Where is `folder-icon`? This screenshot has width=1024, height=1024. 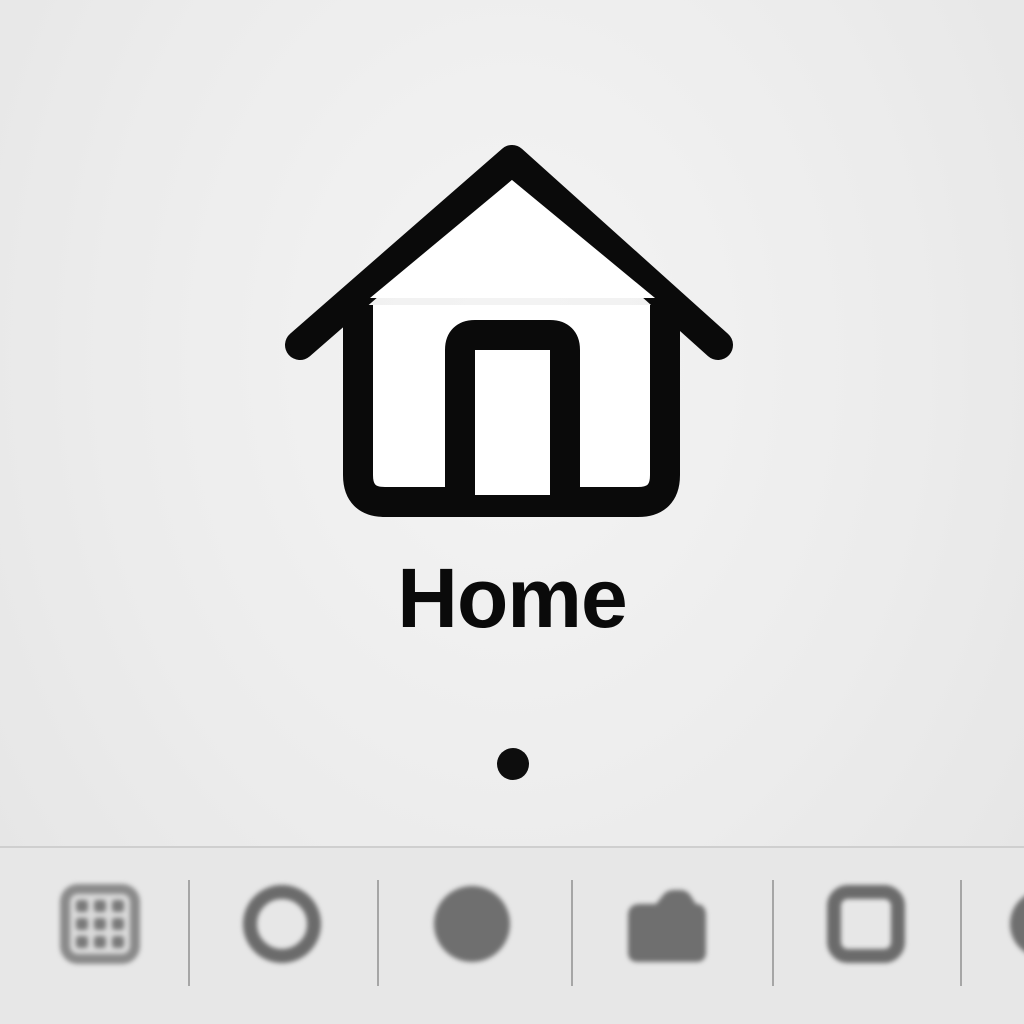 folder-icon is located at coordinates (666, 924).